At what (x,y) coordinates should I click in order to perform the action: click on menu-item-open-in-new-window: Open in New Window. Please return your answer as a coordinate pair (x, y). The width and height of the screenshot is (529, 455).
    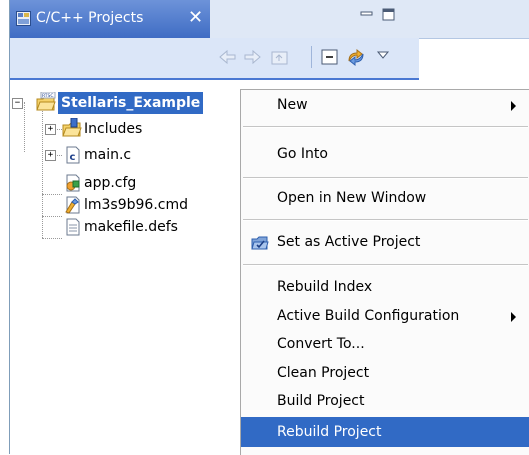
    Looking at the image, I should click on (385, 198).